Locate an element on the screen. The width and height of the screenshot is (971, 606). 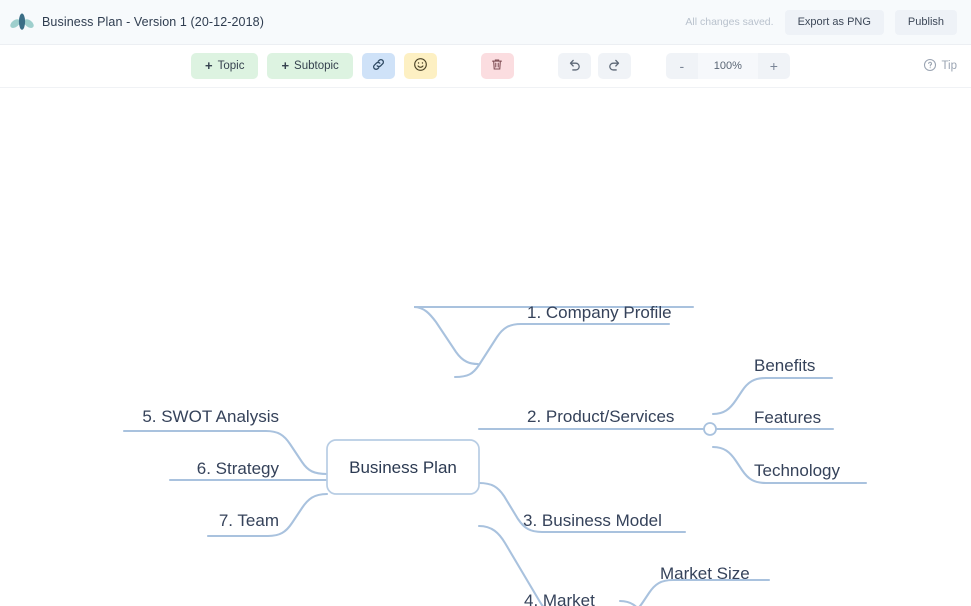
root-node: Business Plan is located at coordinates (403, 467).